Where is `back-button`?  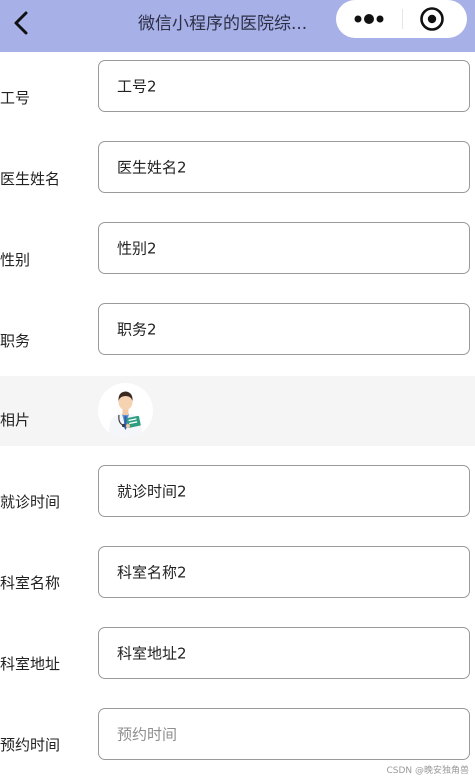 back-button is located at coordinates (21, 23).